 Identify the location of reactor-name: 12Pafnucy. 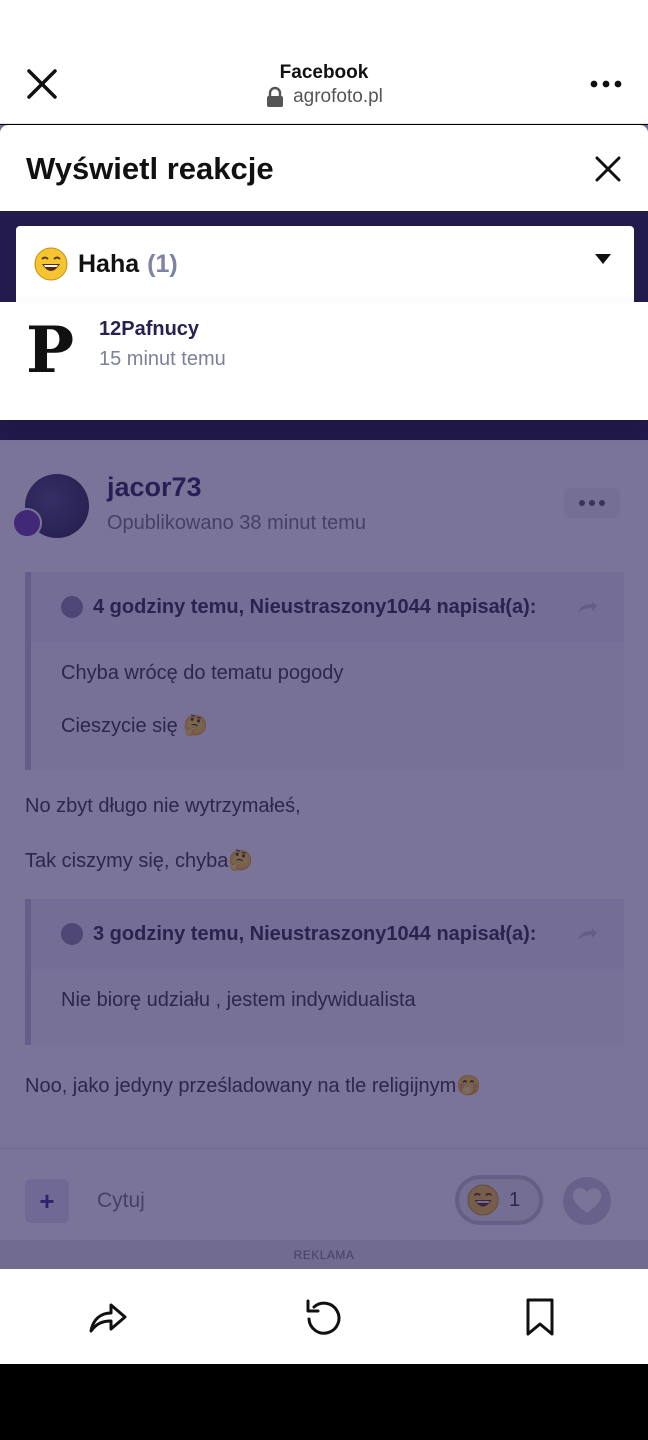
(149, 329).